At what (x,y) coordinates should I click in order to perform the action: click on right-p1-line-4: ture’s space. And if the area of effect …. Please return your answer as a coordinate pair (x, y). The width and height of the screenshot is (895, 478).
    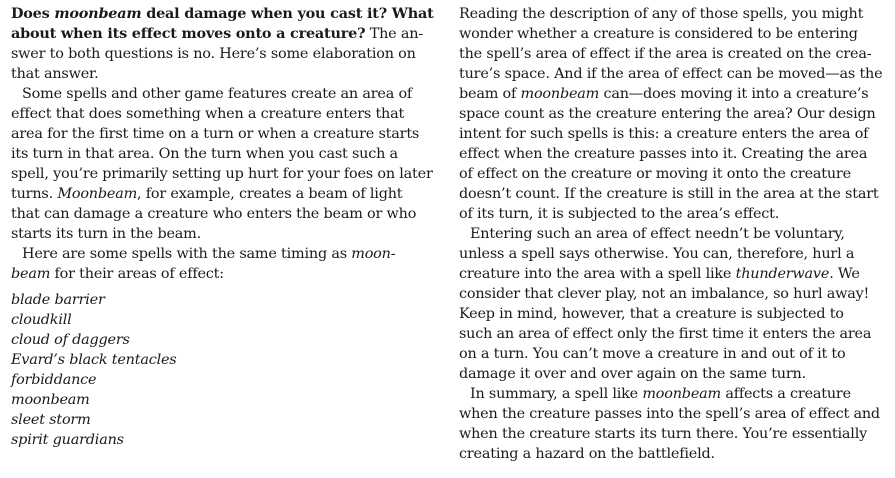
    Looking at the image, I should click on (671, 74).